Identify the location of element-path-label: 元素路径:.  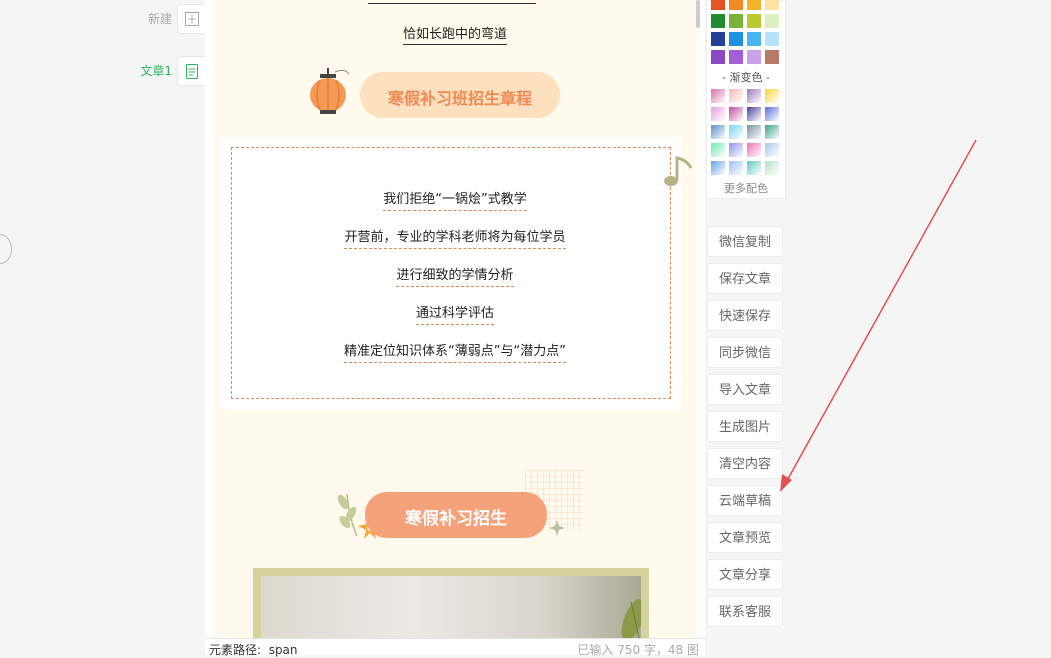
(235, 650).